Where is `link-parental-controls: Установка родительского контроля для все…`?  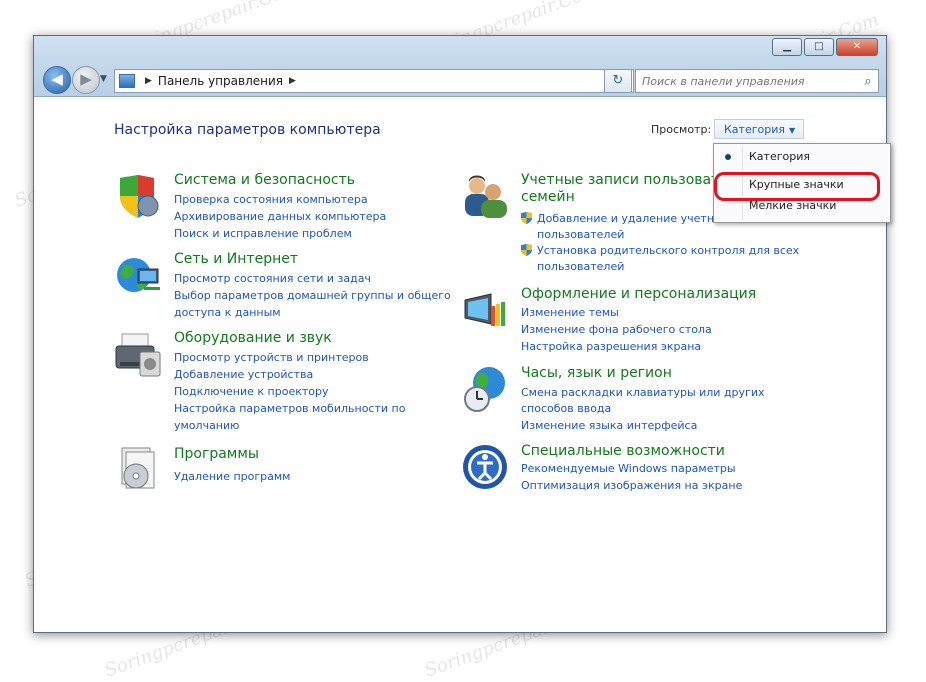
link-parental-controls: Установка родительского контроля для все… is located at coordinates (668, 250).